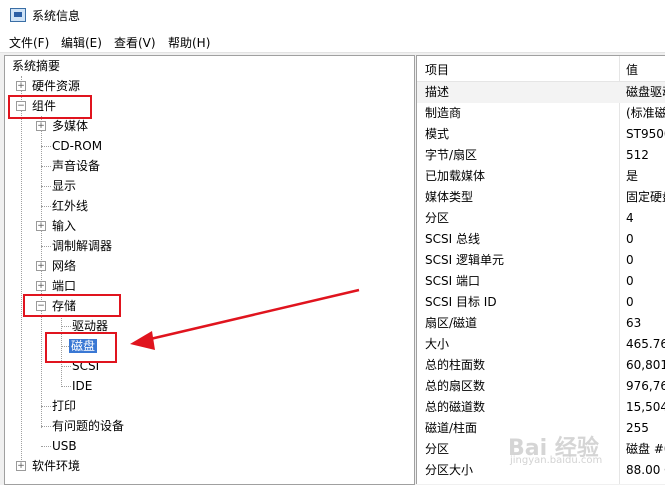 The image size is (665, 485). Describe the element at coordinates (449, 197) in the screenshot. I see `row-item-name: 媒体类型` at that location.